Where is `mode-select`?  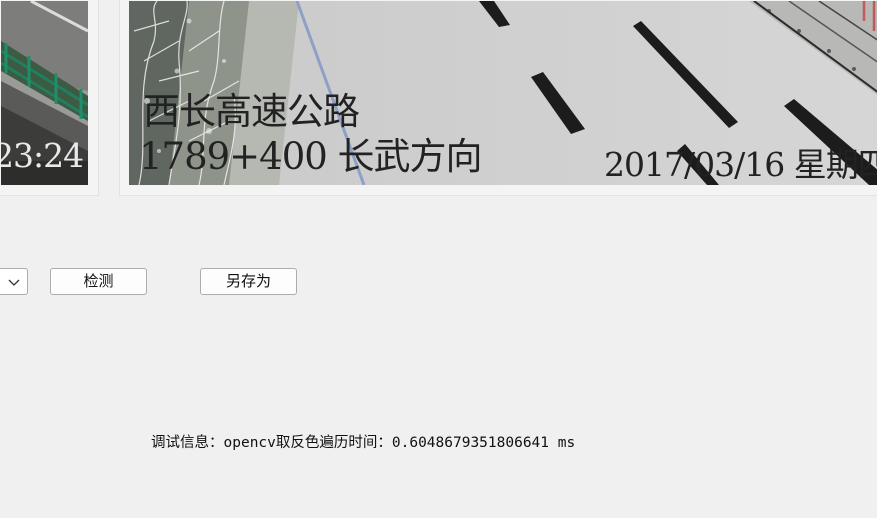
mode-select is located at coordinates (14, 281).